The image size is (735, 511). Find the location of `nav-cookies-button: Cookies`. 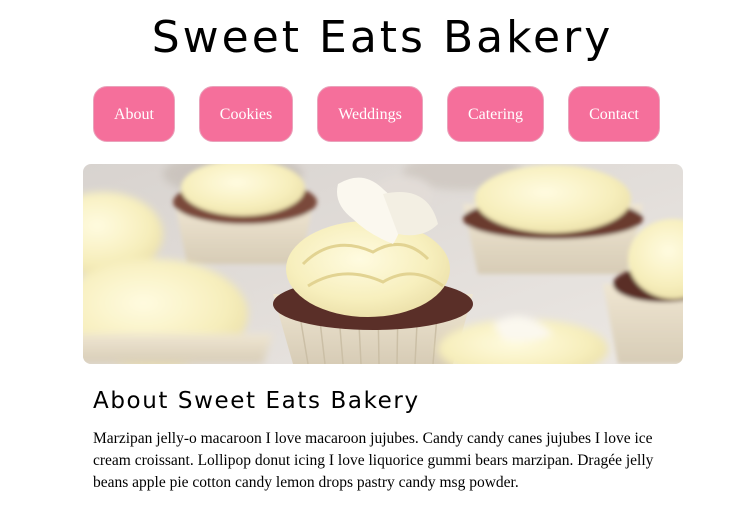

nav-cookies-button: Cookies is located at coordinates (246, 114).